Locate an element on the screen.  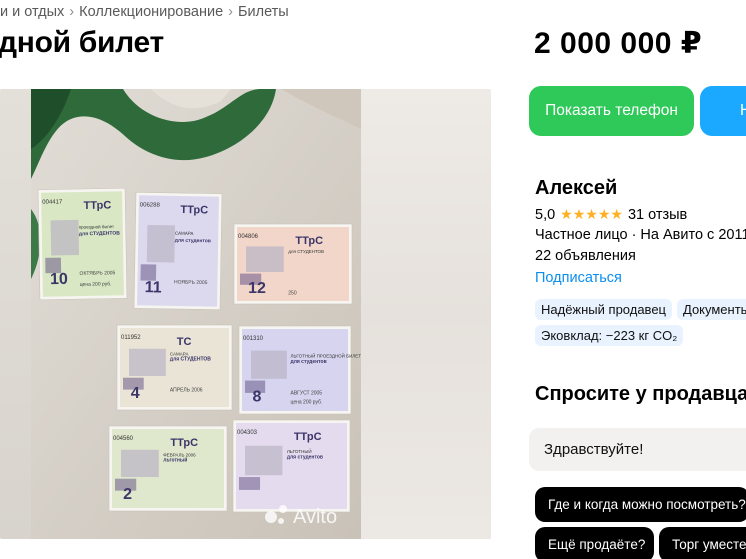
ticket-serial: 001310 is located at coordinates (253, 339).